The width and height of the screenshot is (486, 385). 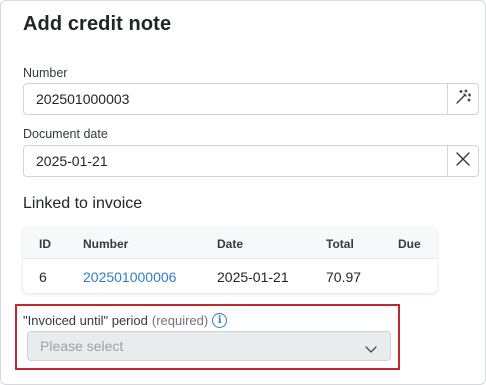 I want to click on dialog-title: Add credit note, so click(x=97, y=24).